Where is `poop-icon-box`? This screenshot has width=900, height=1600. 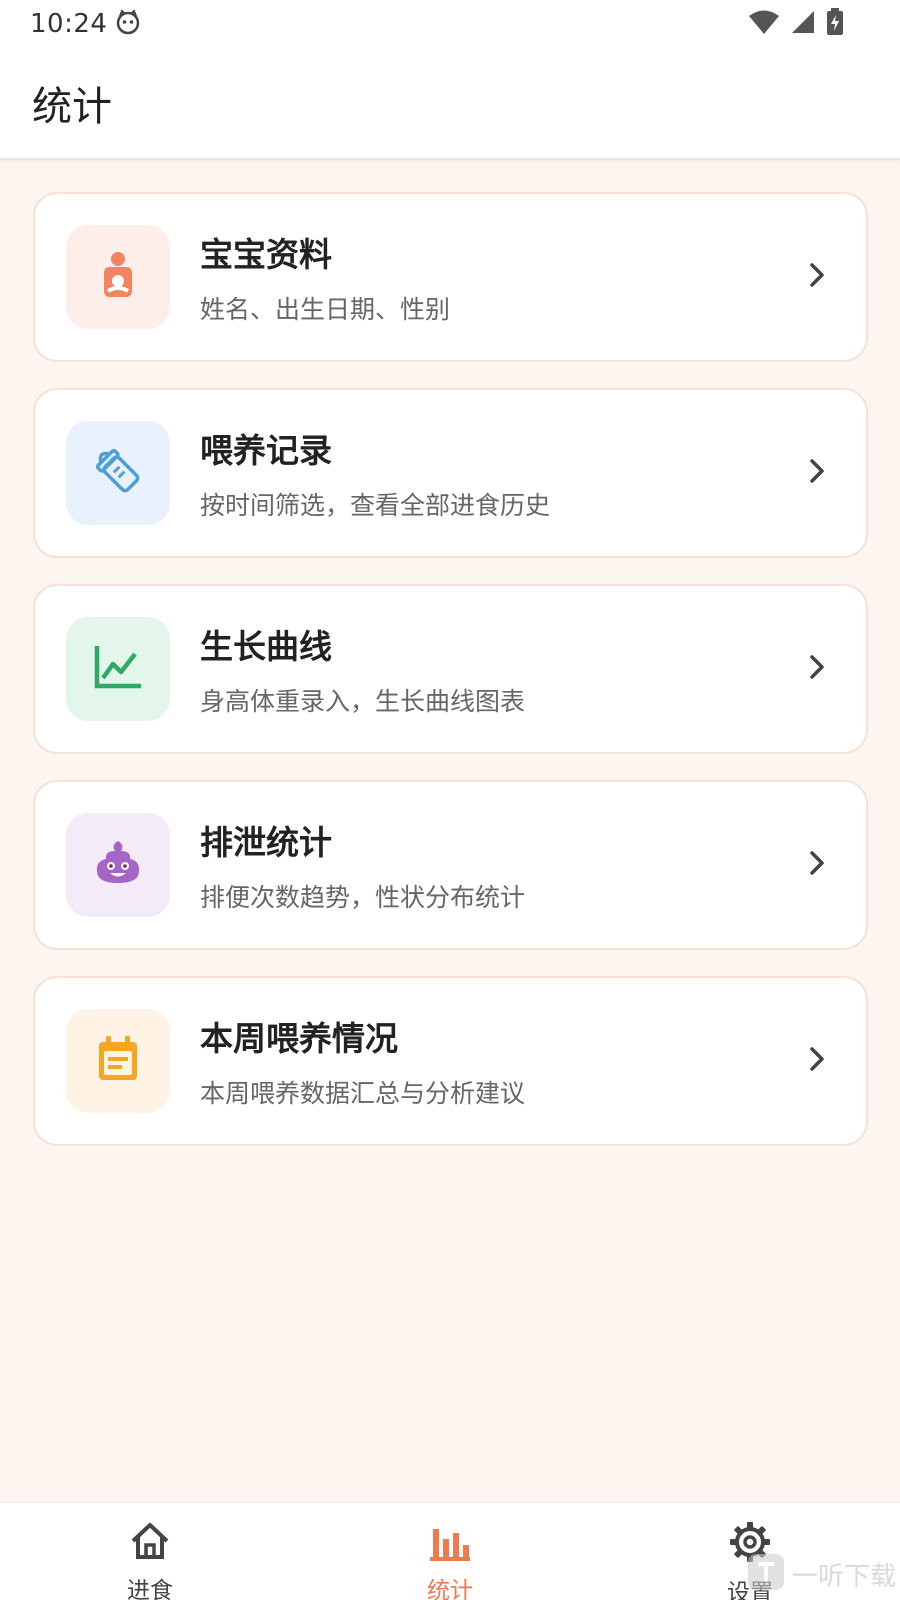 poop-icon-box is located at coordinates (118, 865).